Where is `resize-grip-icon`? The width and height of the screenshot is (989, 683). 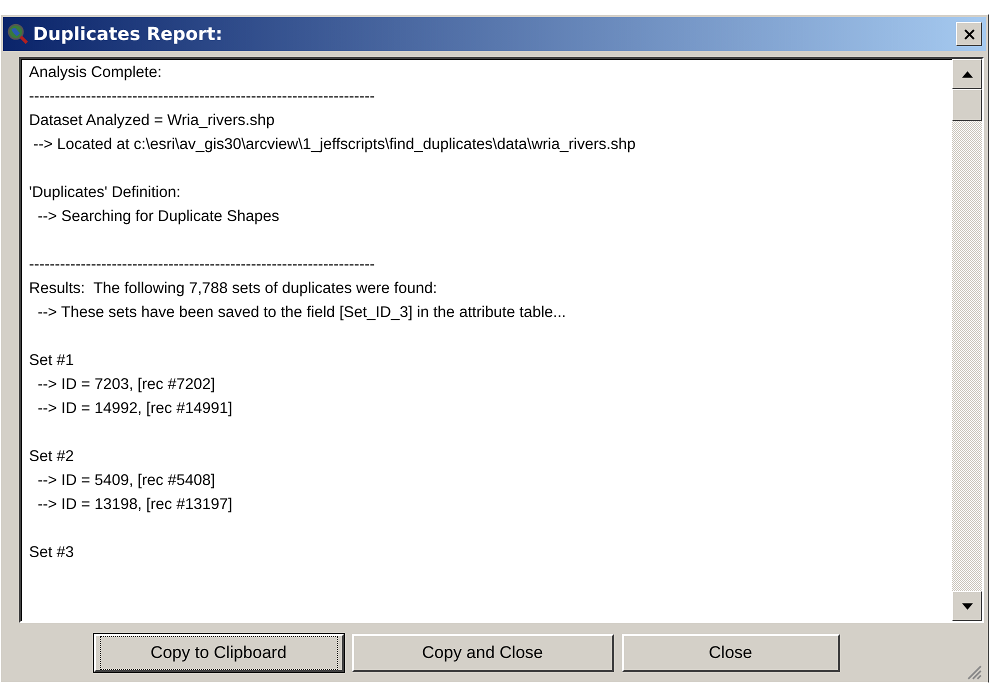 resize-grip-icon is located at coordinates (974, 672).